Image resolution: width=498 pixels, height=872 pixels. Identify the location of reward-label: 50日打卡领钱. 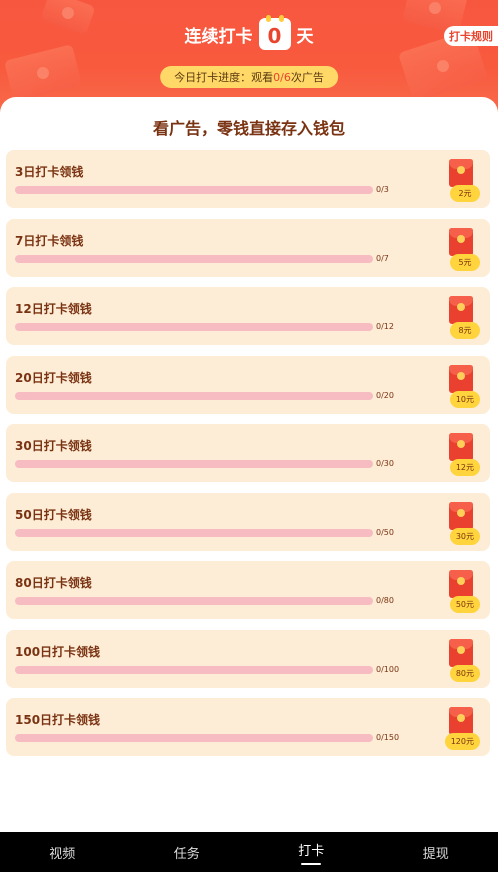
(53, 514).